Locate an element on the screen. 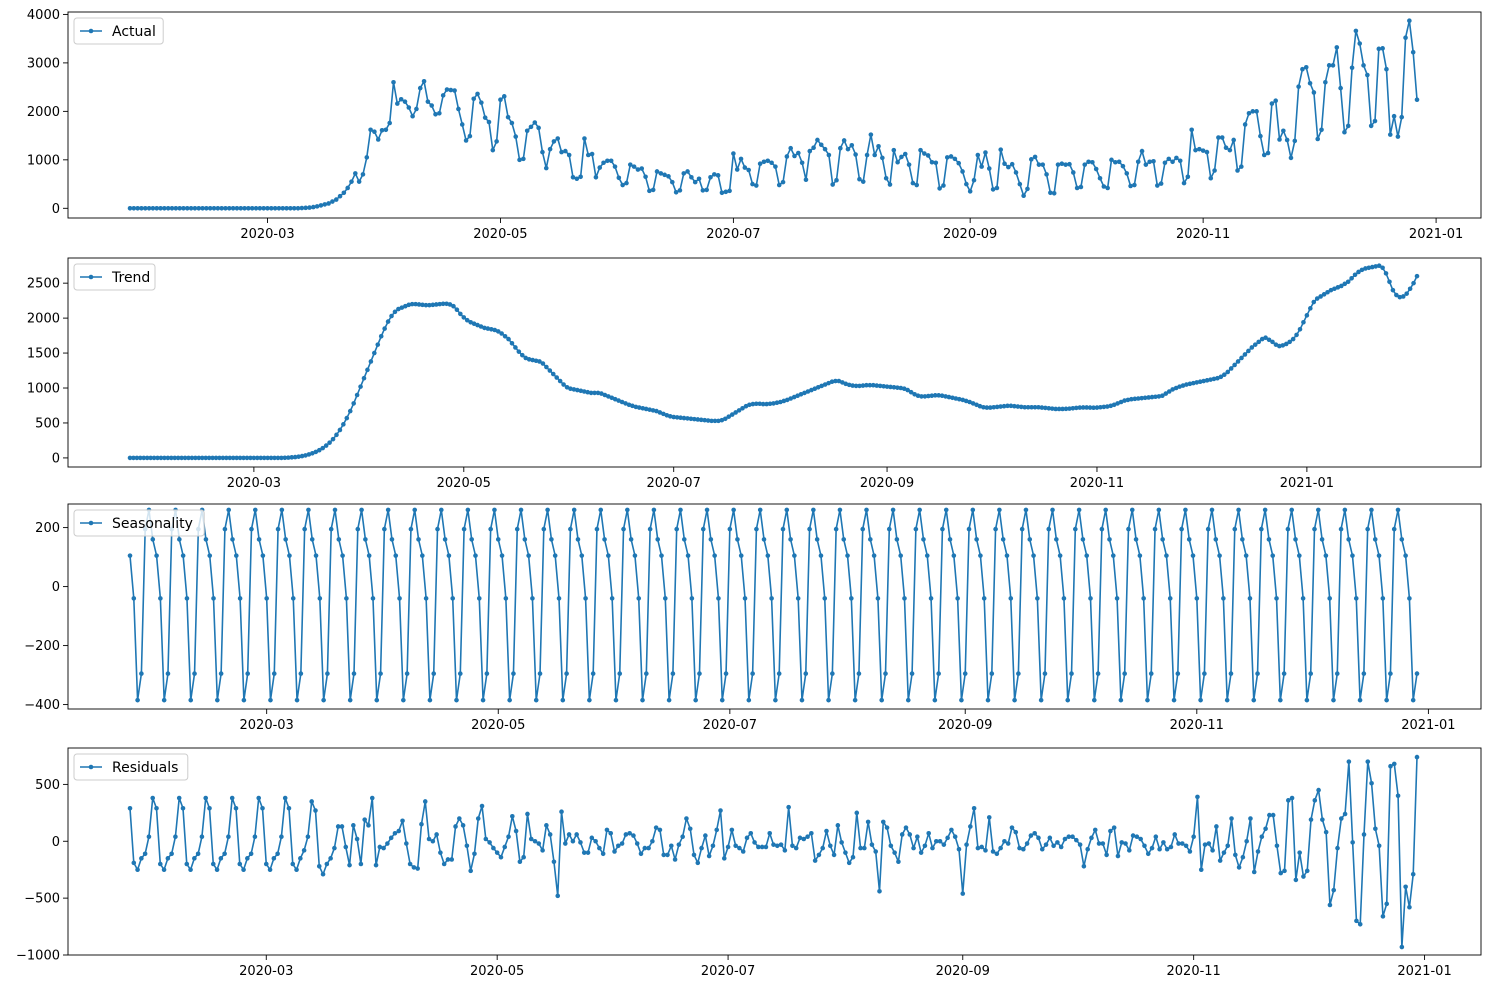  actual-xtick-label: 2020-07 is located at coordinates (733, 234).